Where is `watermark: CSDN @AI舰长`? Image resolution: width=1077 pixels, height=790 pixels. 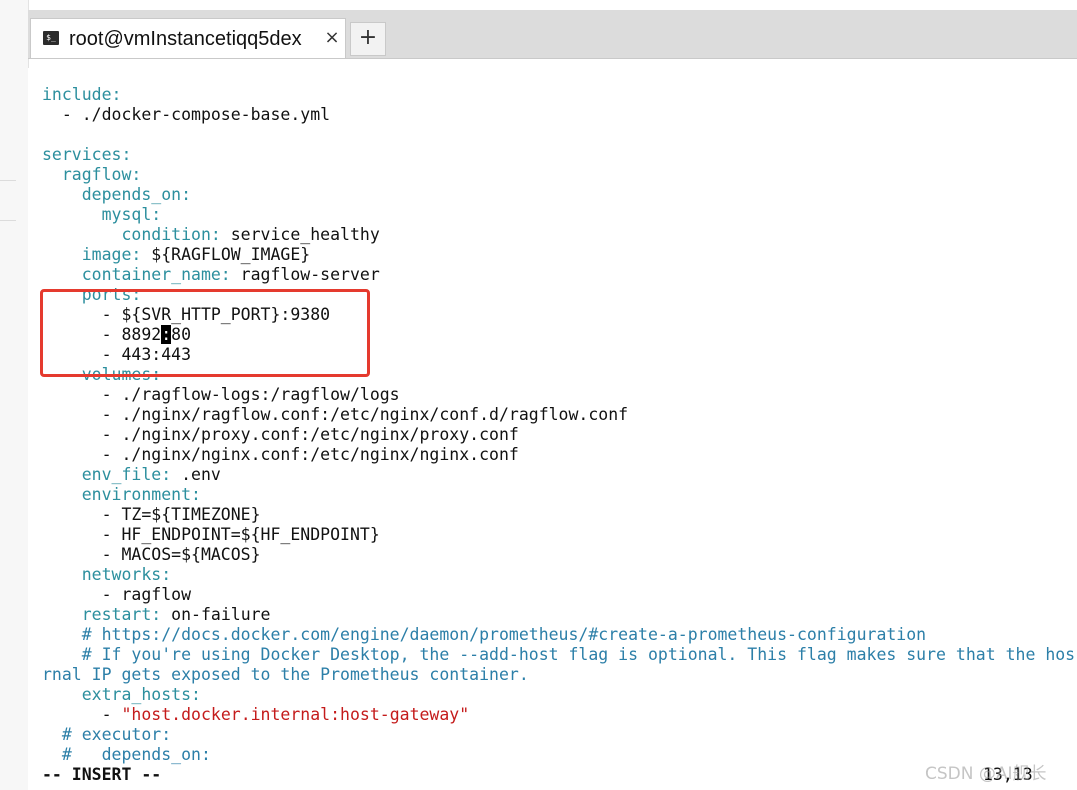 watermark: CSDN @AI舰长 is located at coordinates (986, 774).